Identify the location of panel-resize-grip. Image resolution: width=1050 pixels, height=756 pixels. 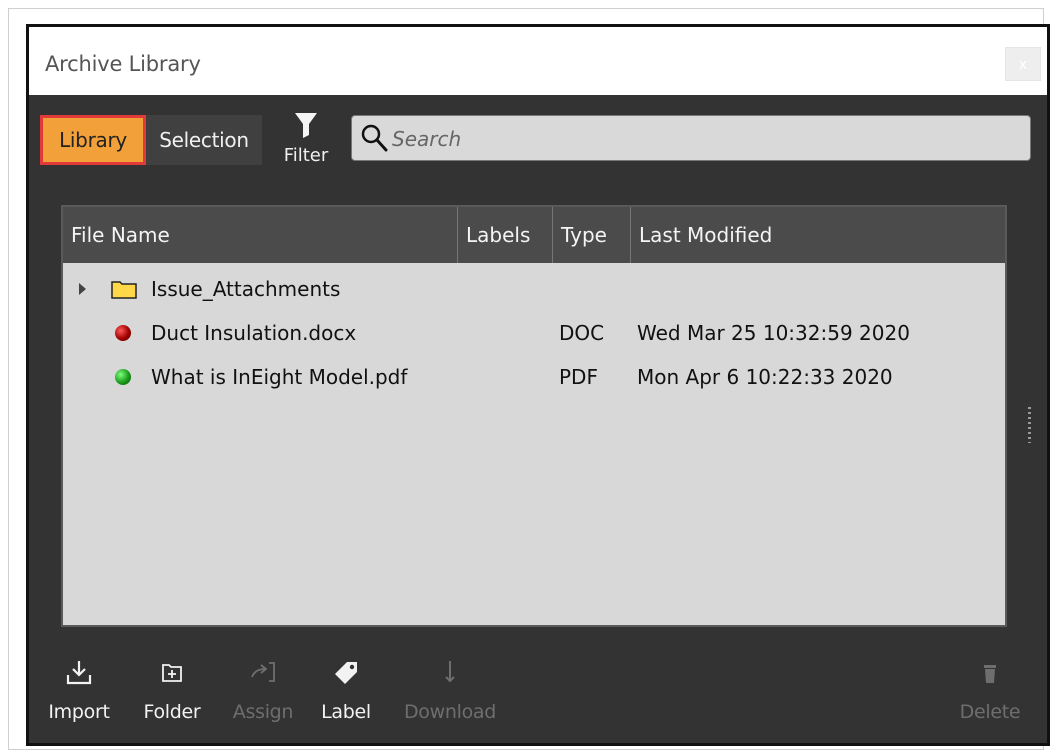
(1029, 425).